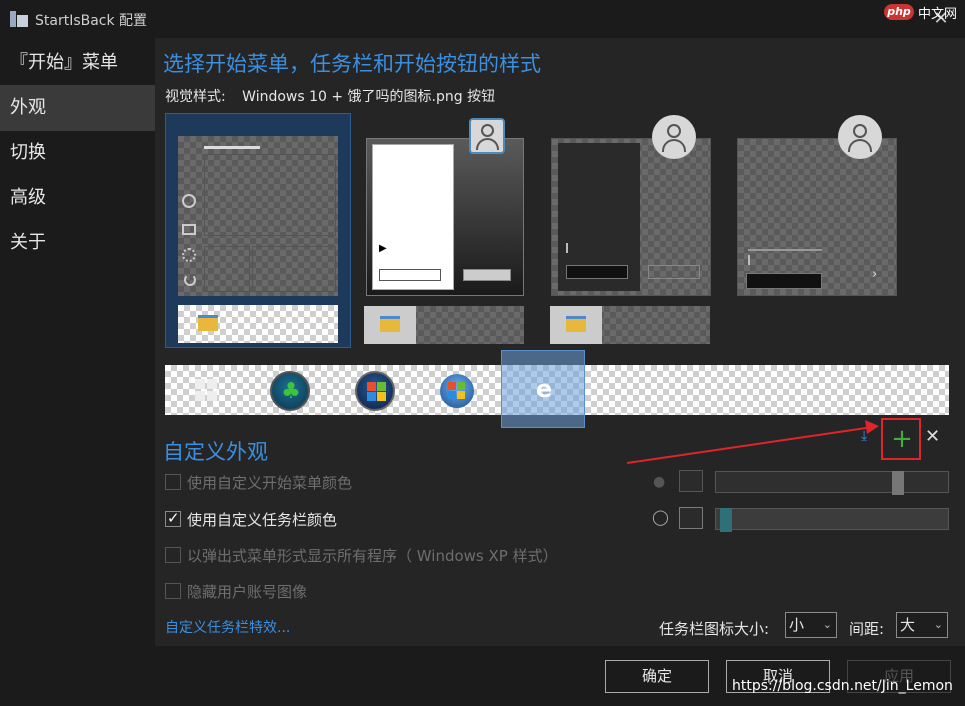  Describe the element at coordinates (19, 19) in the screenshot. I see `app-icon` at that location.